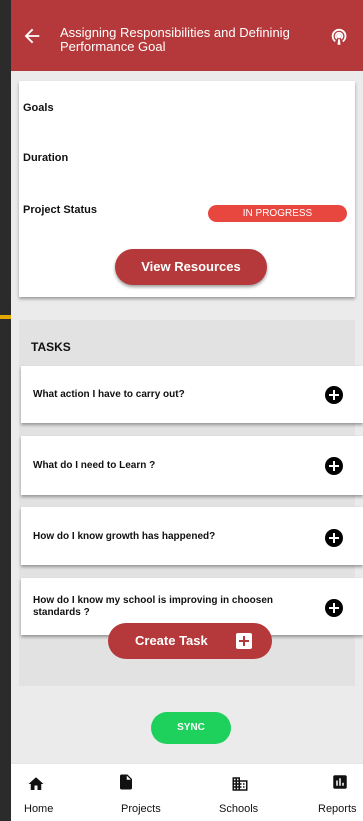 Image resolution: width=363 pixels, height=821 pixels. I want to click on nav-item-reports: Reports, so click(333, 792).